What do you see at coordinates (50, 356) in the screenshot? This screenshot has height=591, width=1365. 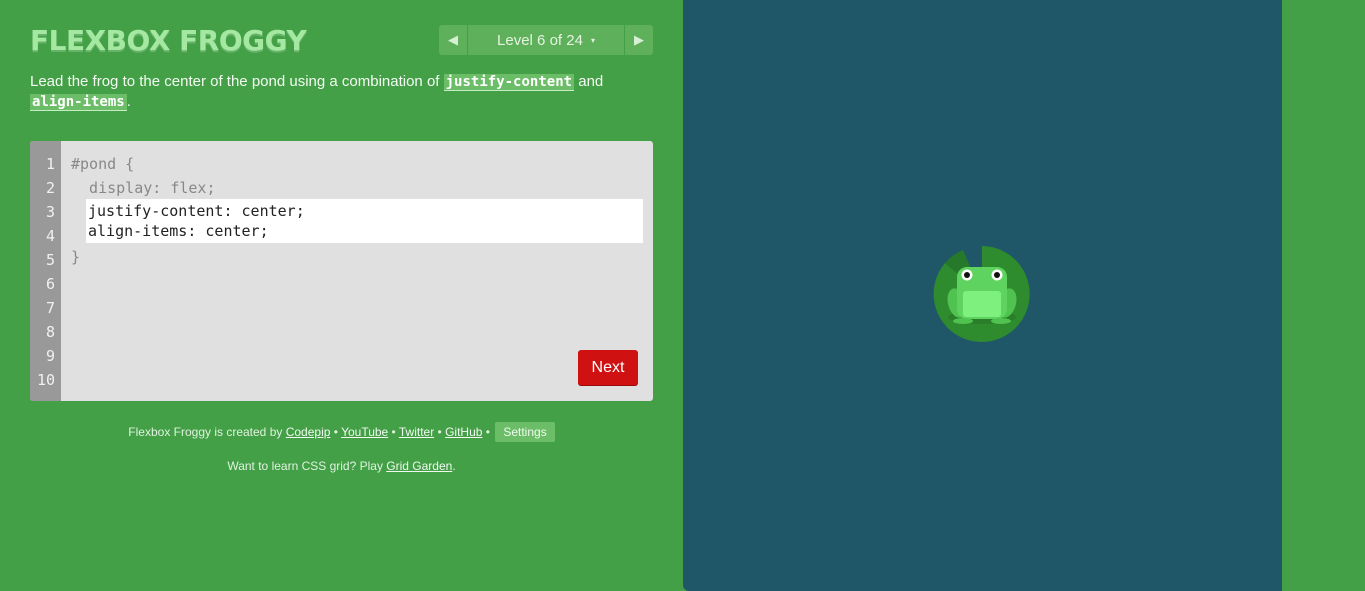 I see `line-number: 9` at bounding box center [50, 356].